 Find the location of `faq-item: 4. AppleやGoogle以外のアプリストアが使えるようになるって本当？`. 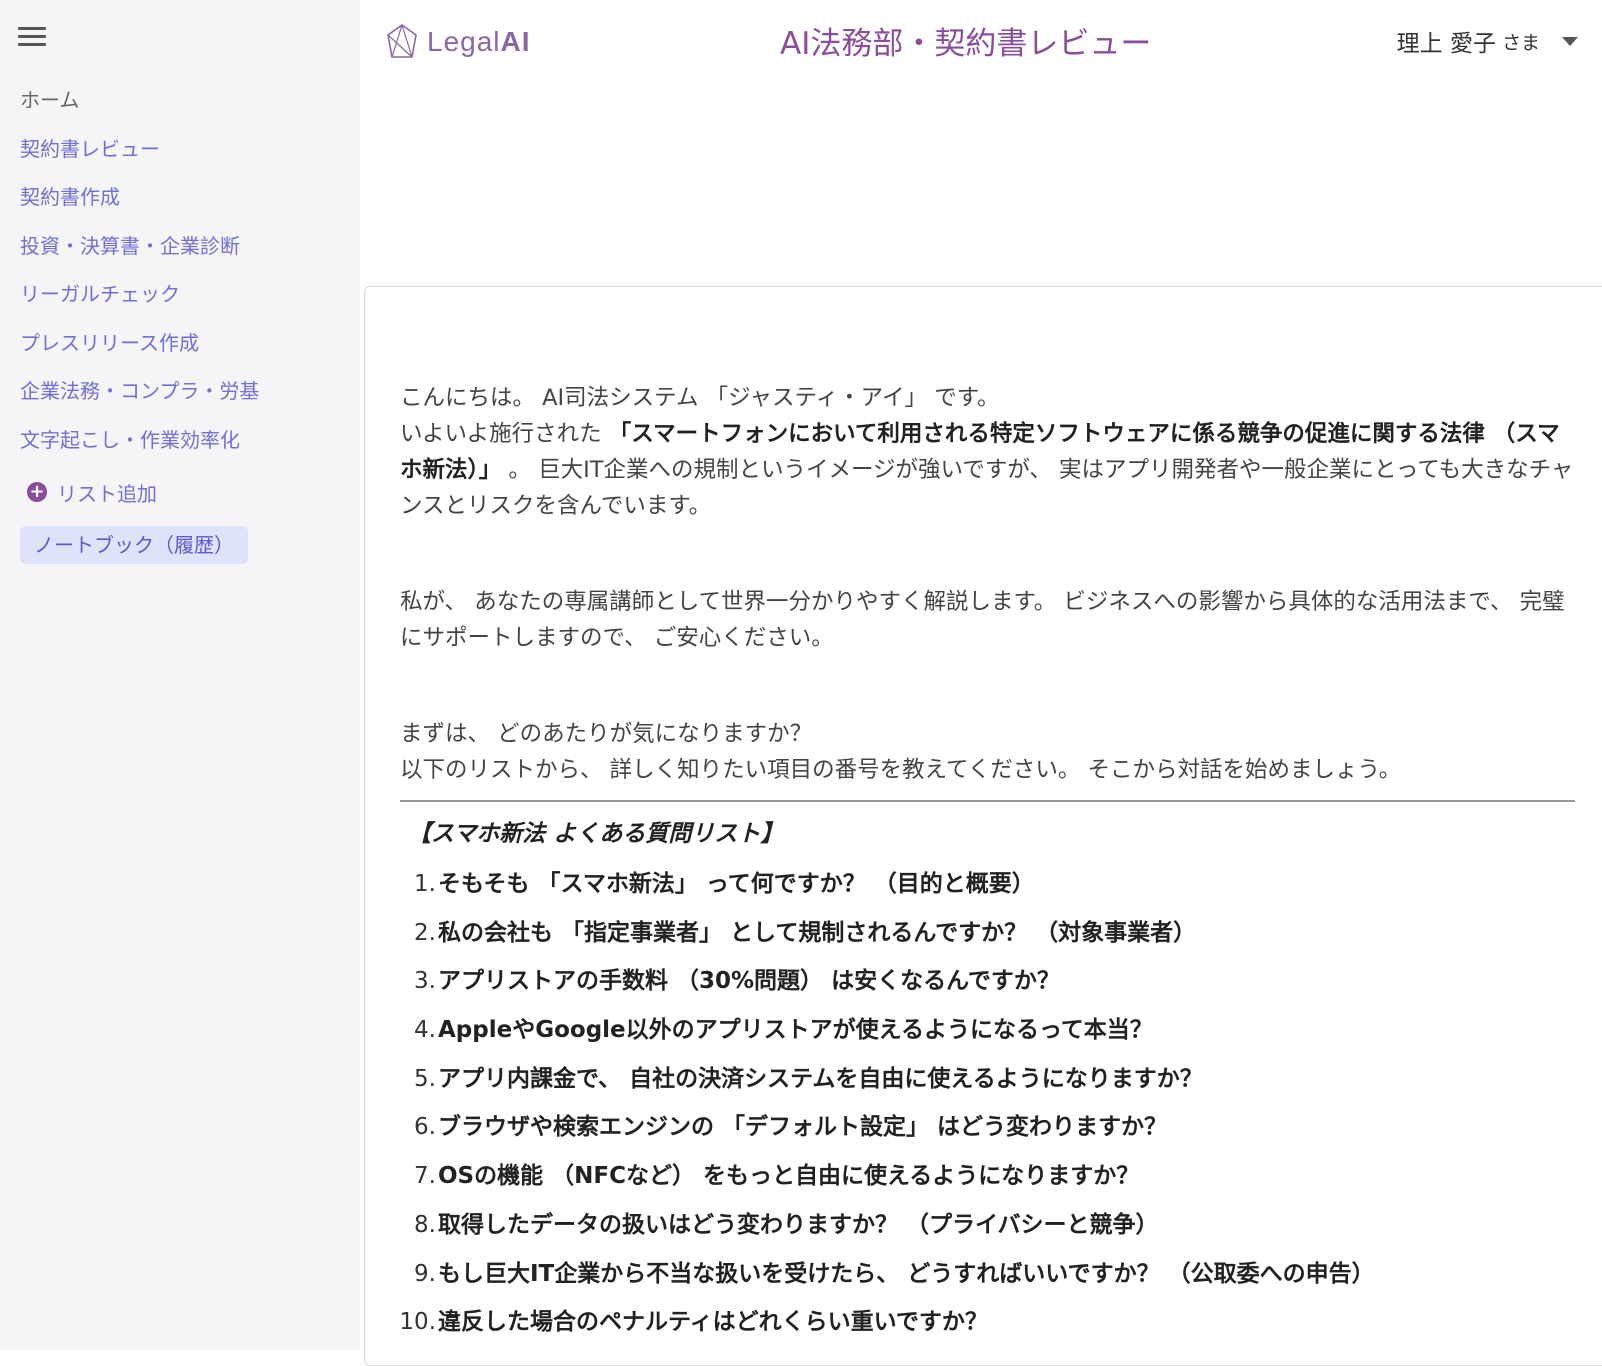

faq-item: 4. AppleやGoogle以外のアプリストアが使えるようになるって本当？ is located at coordinates (987, 1030).